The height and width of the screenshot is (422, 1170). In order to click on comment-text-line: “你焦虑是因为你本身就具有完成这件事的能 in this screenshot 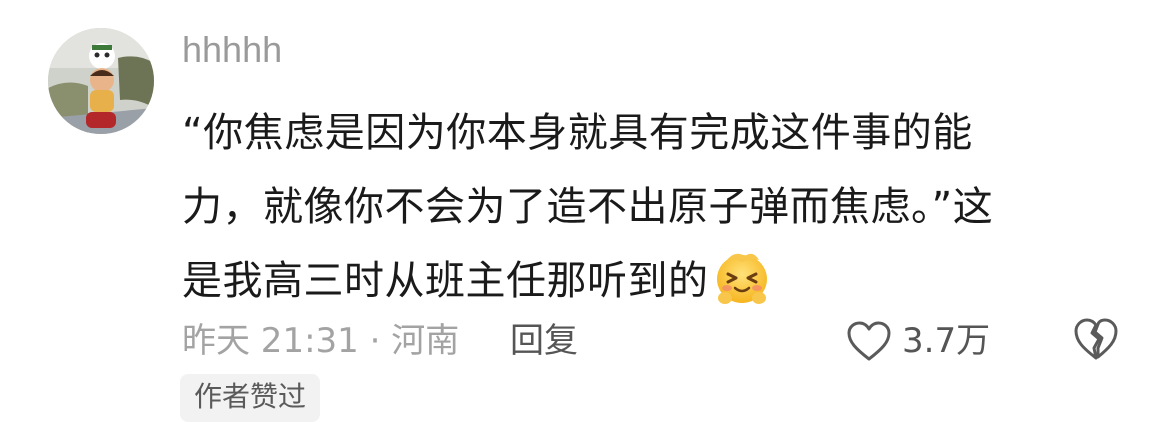, I will do `click(577, 133)`.